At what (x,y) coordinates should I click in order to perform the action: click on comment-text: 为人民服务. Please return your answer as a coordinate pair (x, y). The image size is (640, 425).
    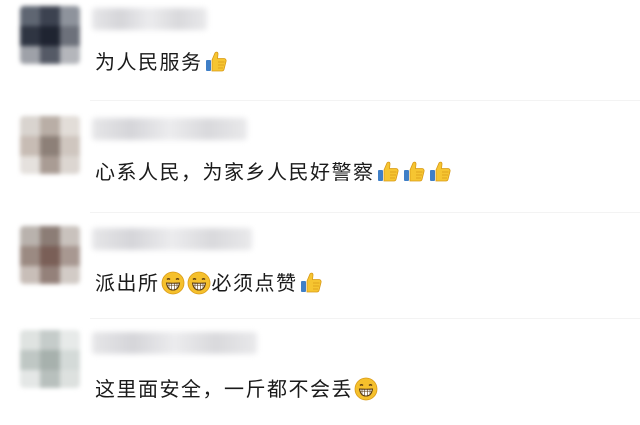
    Looking at the image, I should click on (162, 62).